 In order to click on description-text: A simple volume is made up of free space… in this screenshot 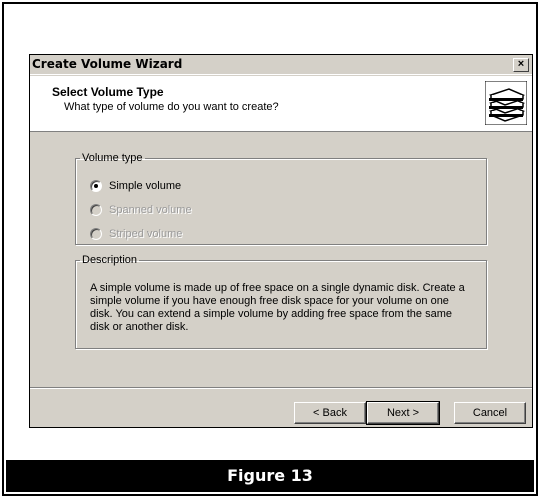, I will do `click(277, 307)`.